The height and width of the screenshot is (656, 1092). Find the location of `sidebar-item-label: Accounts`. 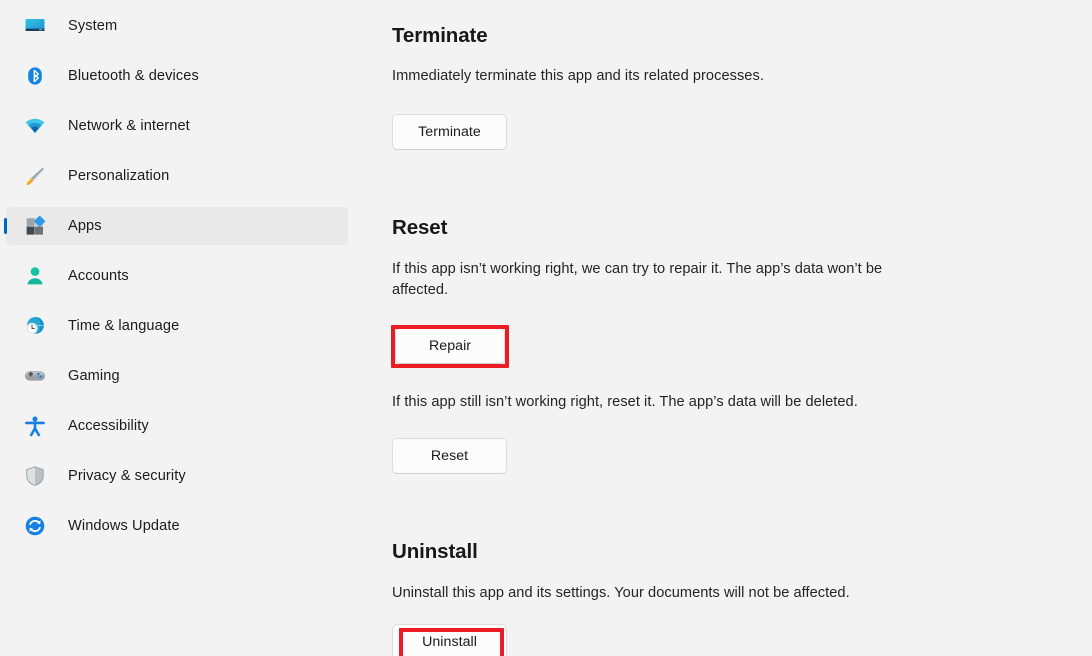

sidebar-item-label: Accounts is located at coordinates (98, 276).